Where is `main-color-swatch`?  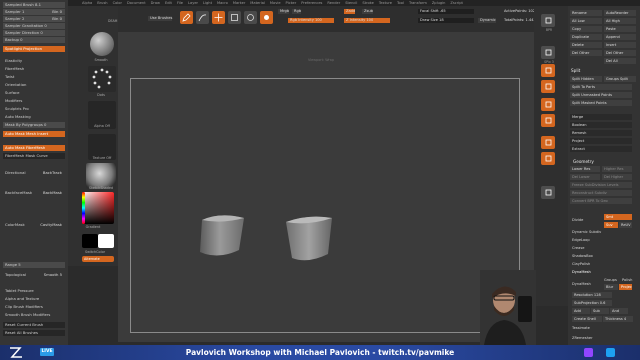
main-color-swatch is located at coordinates (90, 241).